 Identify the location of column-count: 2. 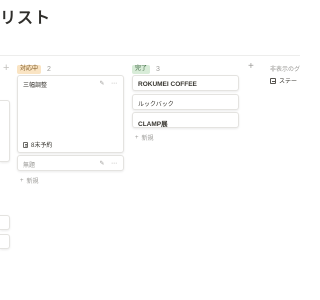
(49, 69).